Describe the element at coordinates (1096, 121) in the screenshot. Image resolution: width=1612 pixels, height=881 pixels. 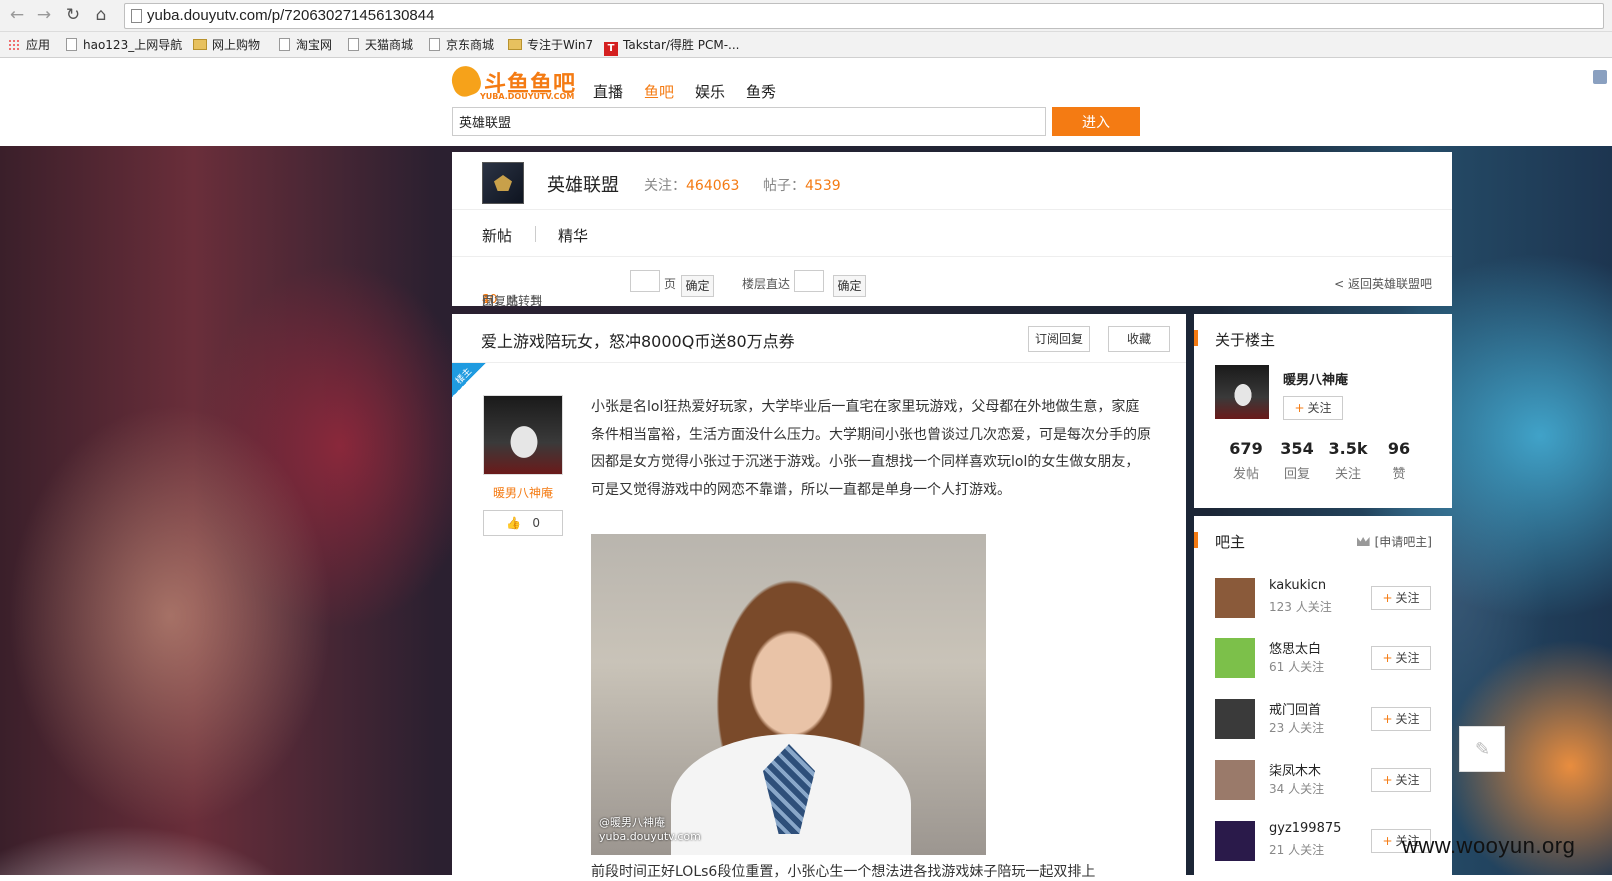
I see `enter-button: 进入` at that location.